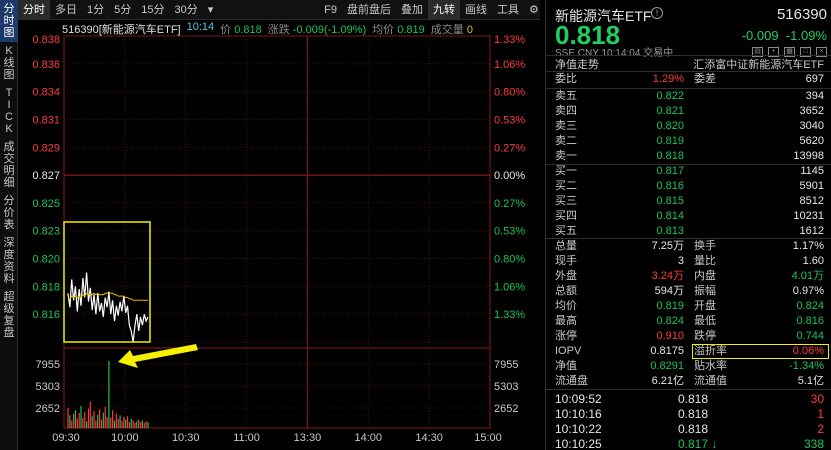  Describe the element at coordinates (46, 93) in the screenshot. I see `price-axis-label: 0.834` at that location.